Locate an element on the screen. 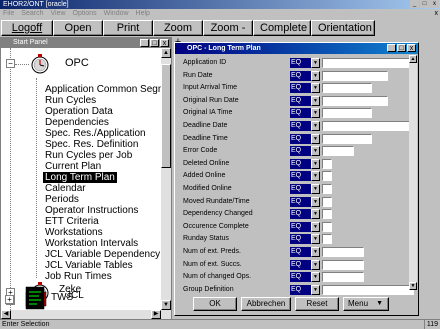 Image resolution: width=440 pixels, height=329 pixels. dialog-close-button: x is located at coordinates (411, 48).